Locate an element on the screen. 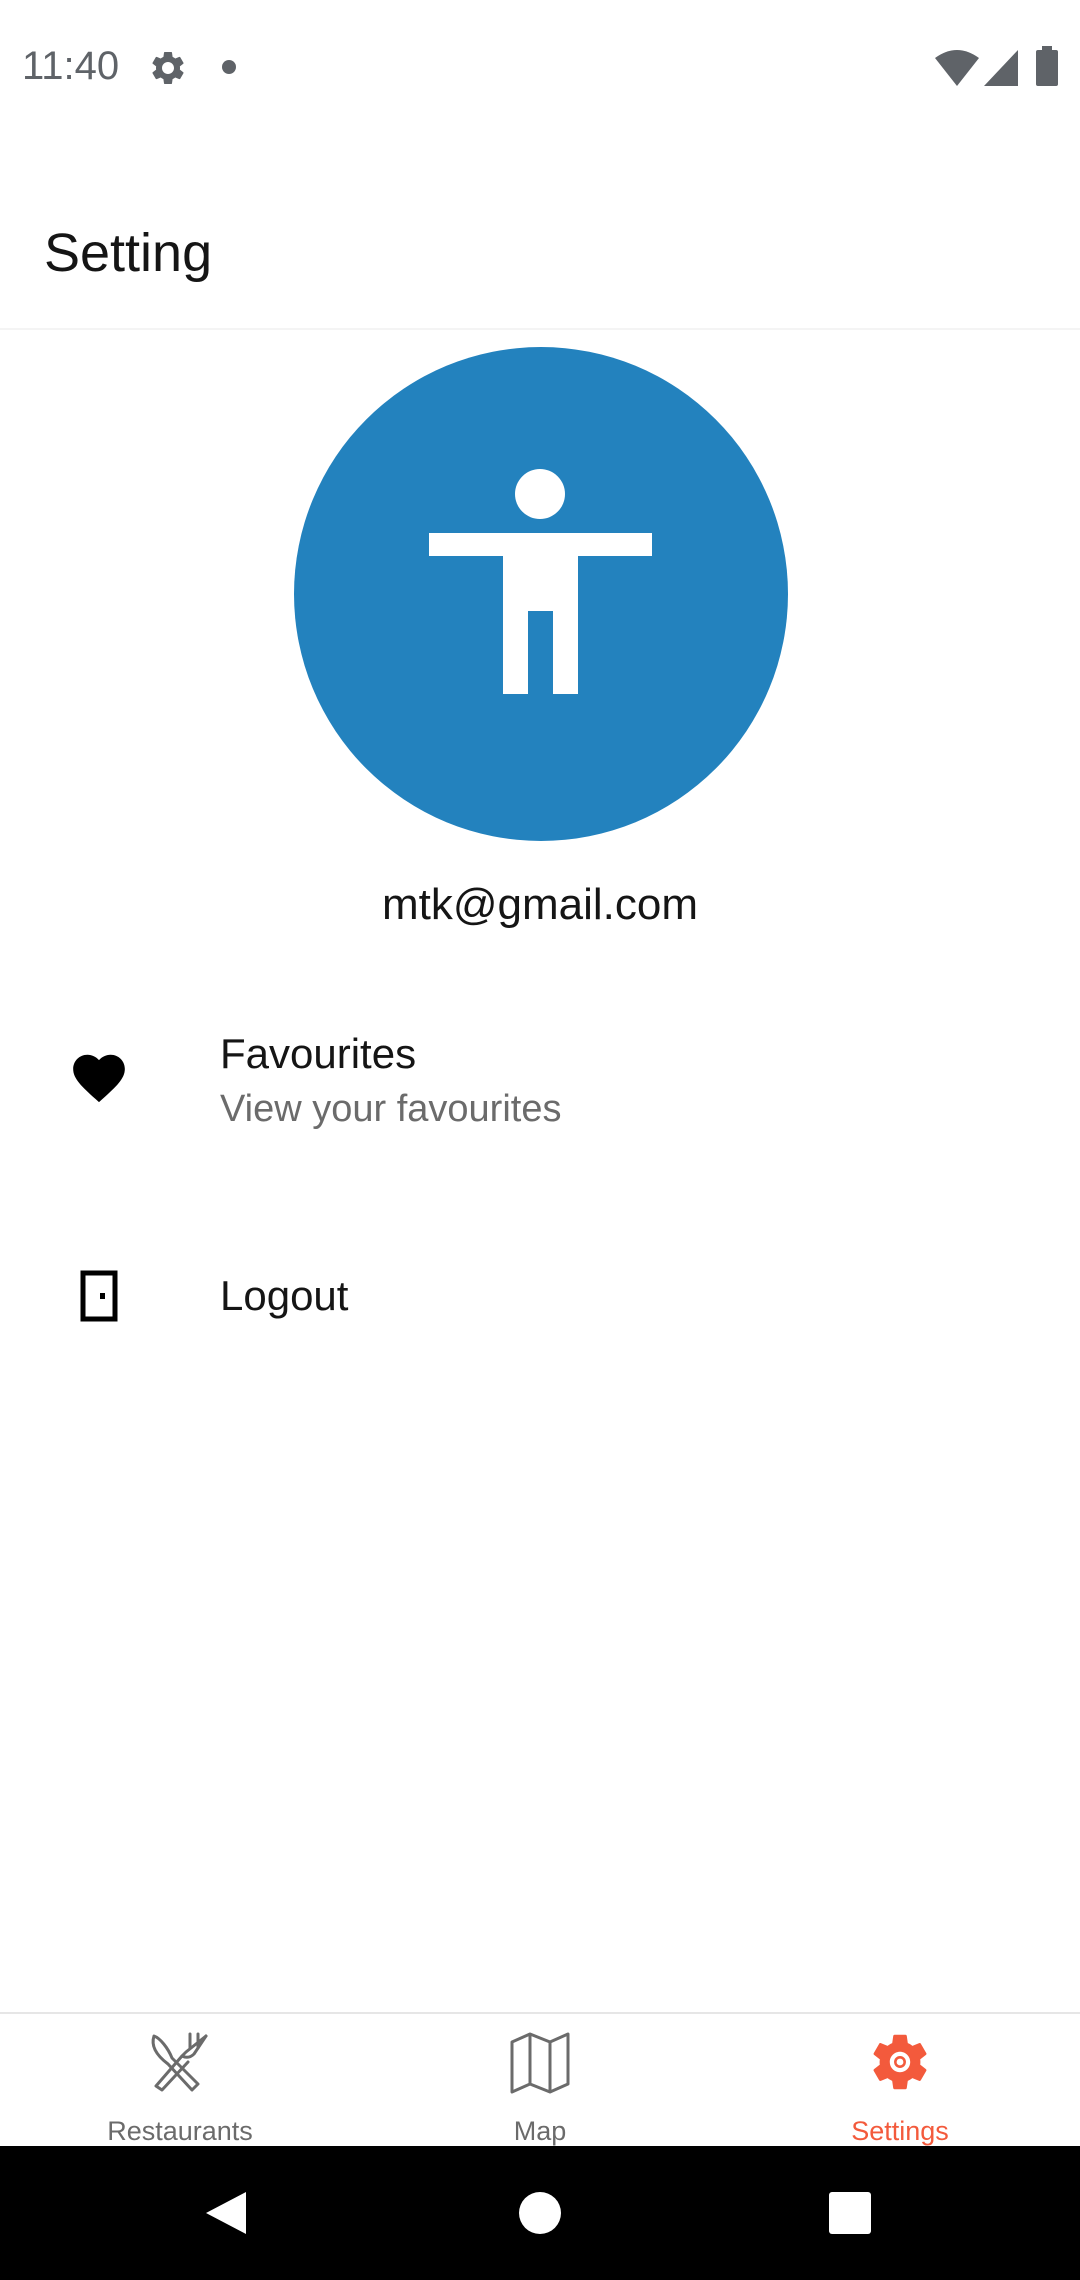 The height and width of the screenshot is (2280, 1080). map-icon is located at coordinates (540, 2063).